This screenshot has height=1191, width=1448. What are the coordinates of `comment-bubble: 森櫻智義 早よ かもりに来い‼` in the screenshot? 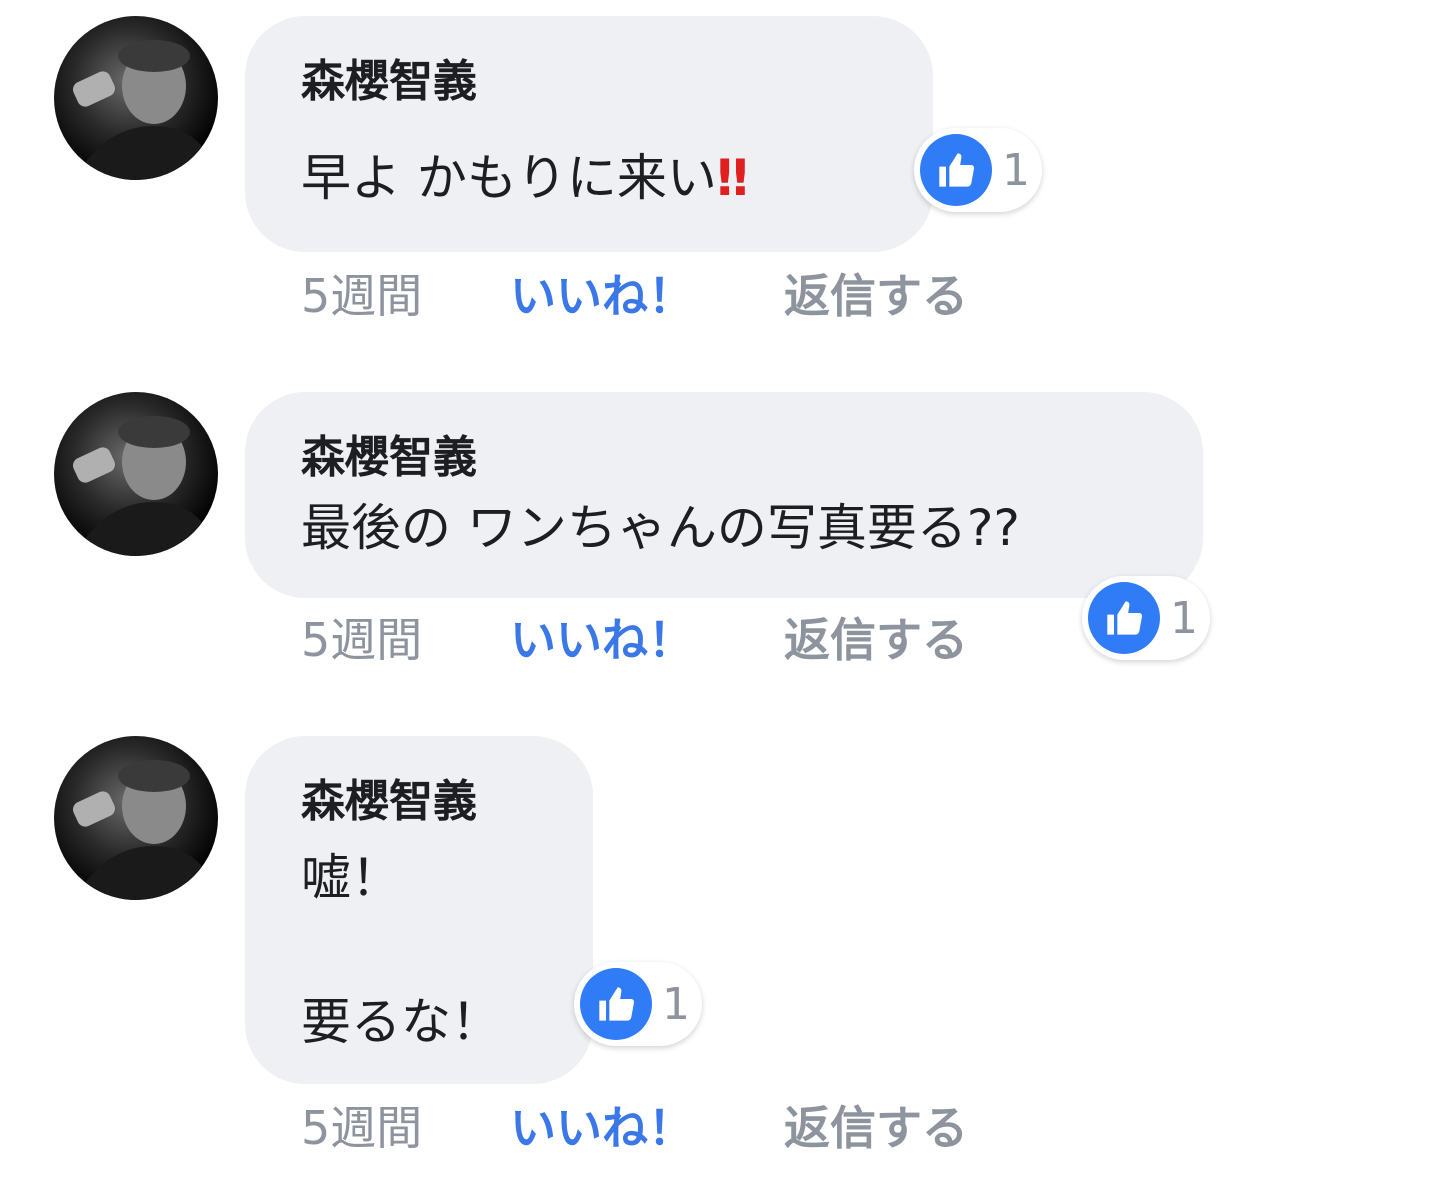 It's located at (589, 134).